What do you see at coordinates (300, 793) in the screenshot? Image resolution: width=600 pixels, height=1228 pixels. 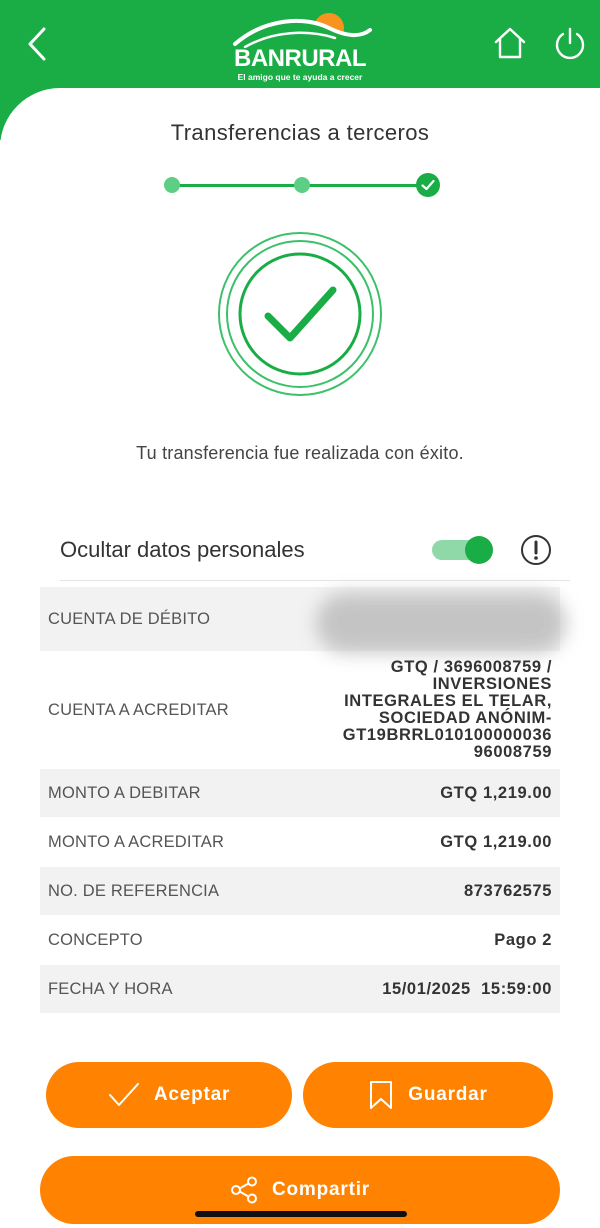 I see `detail-row-debit-amount: MONTO A DEBITAR GTQ 1,219.00` at bounding box center [300, 793].